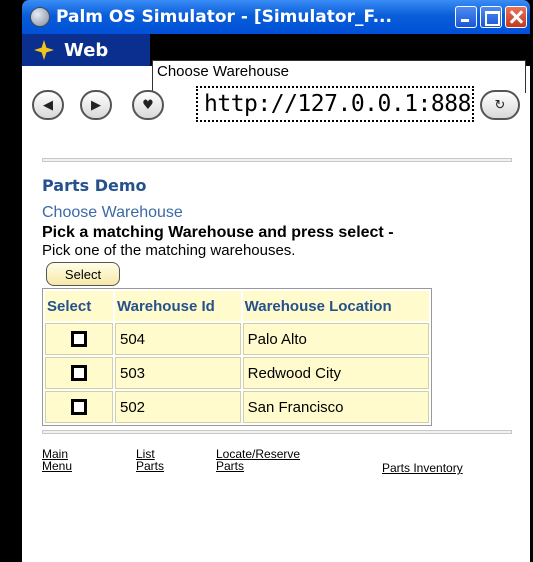  I want to click on web-label: Web, so click(86, 50).